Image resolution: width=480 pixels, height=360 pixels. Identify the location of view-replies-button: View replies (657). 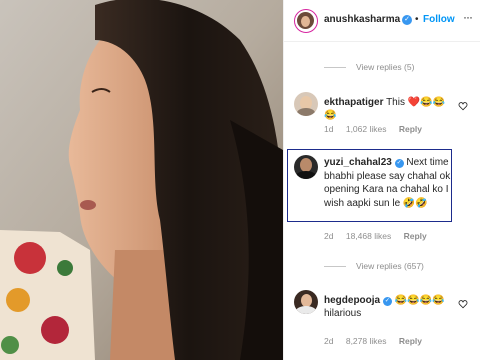
(374, 266).